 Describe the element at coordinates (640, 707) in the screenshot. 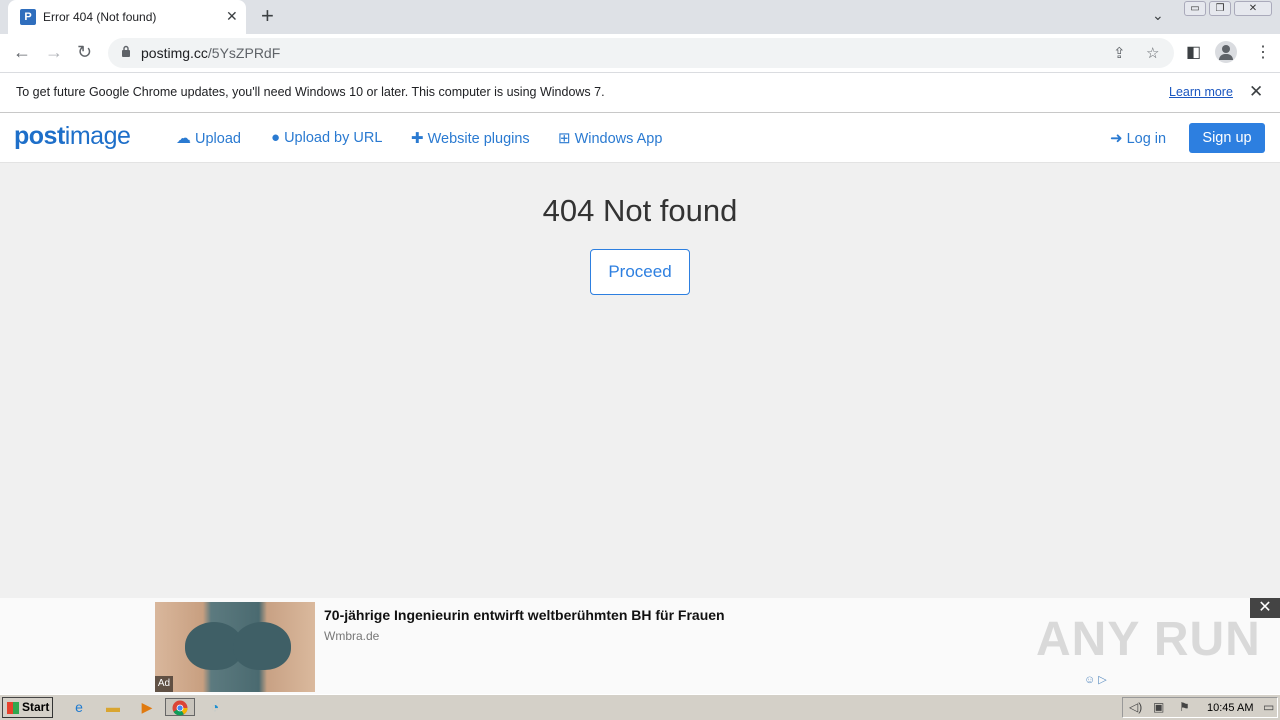

I see `windows-taskbar: Start e ▬ ▶ ◔ ◁) ▣ ⚑ 10:45 AM ▭` at that location.